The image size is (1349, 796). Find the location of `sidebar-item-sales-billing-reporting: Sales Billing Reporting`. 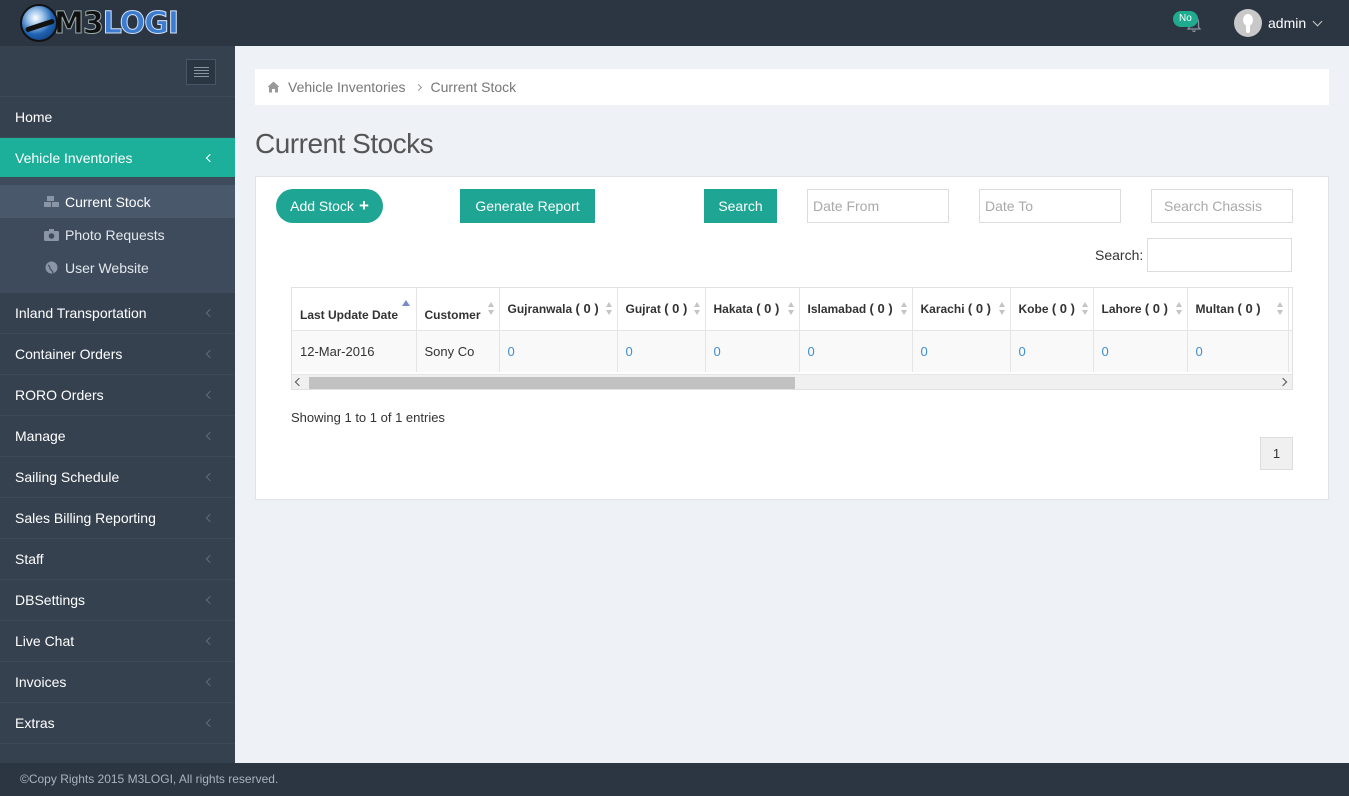

sidebar-item-sales-billing-reporting: Sales Billing Reporting is located at coordinates (117, 518).